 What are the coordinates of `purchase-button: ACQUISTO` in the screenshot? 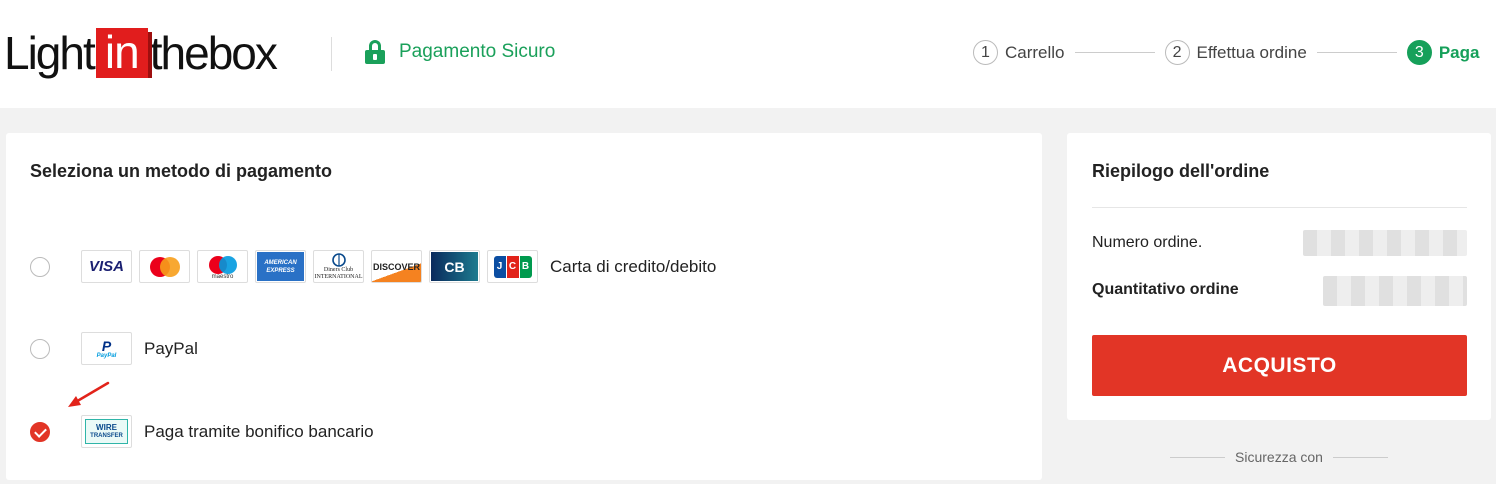 It's located at (1279, 365).